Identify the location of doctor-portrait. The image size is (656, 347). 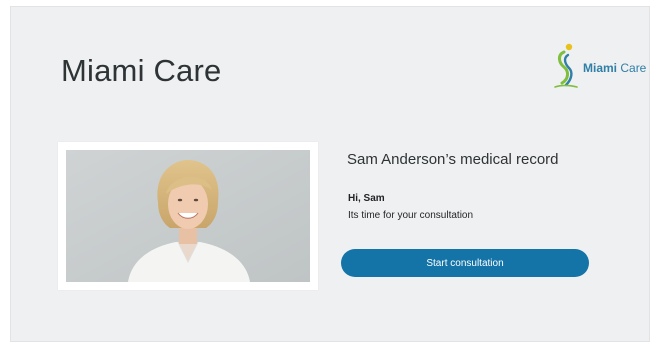
(188, 216).